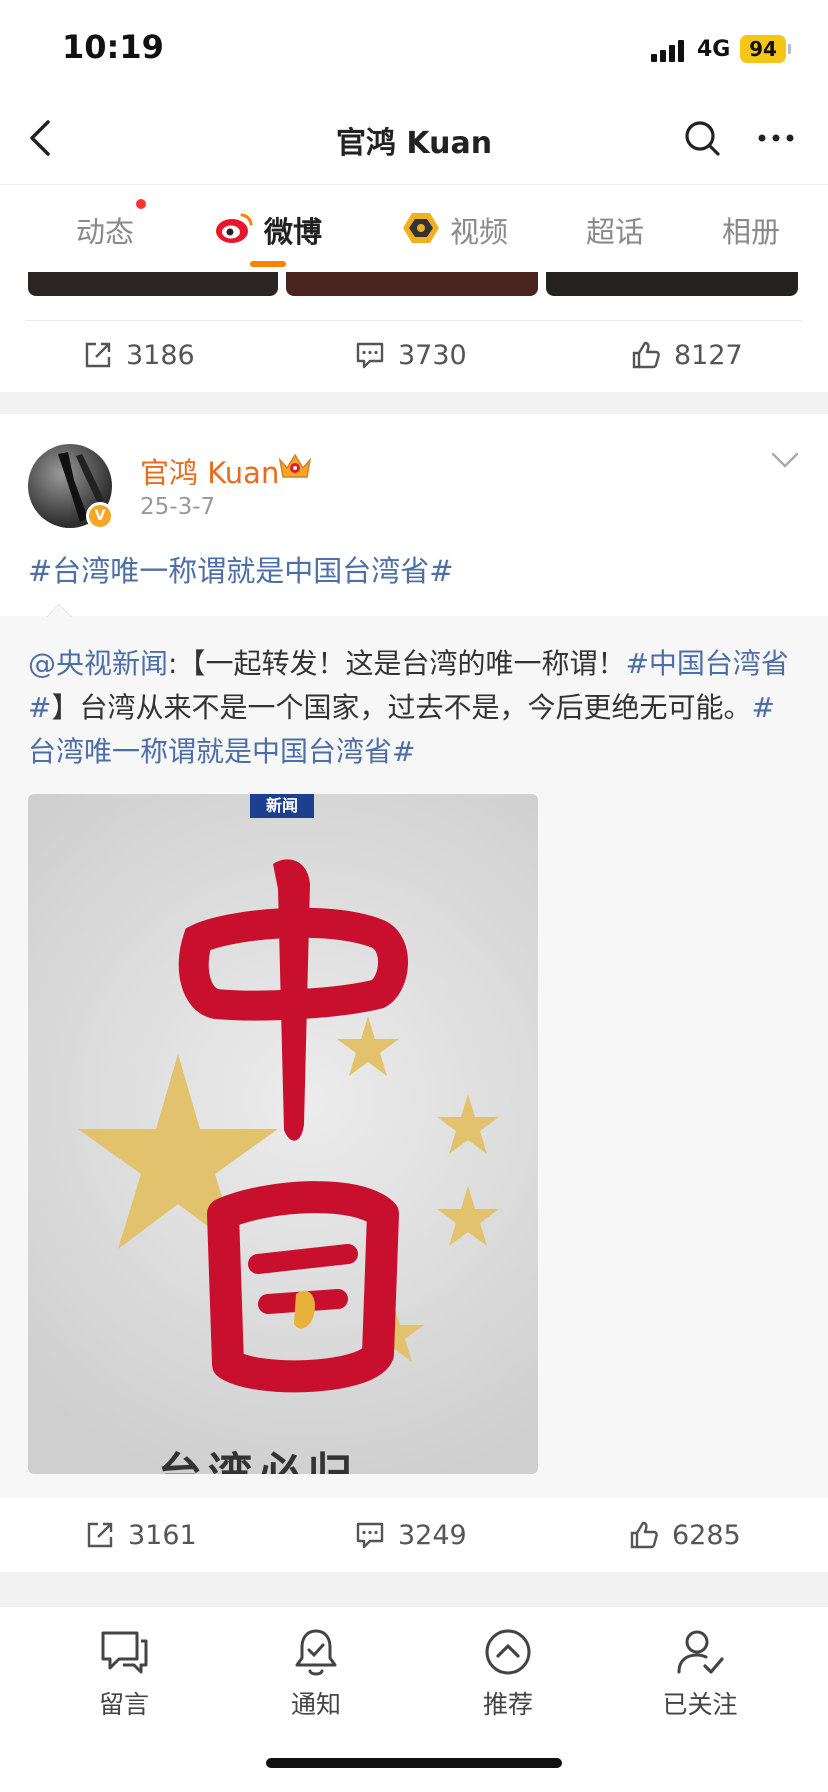 The width and height of the screenshot is (828, 1792). I want to click on repost-button: 3186, so click(138, 355).